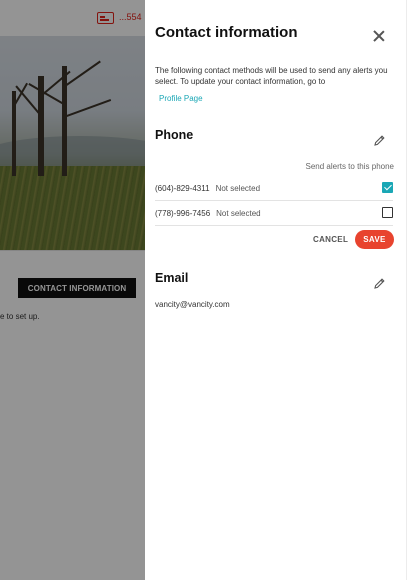 This screenshot has height=580, width=407. I want to click on panel-title: Contact information, so click(226, 32).